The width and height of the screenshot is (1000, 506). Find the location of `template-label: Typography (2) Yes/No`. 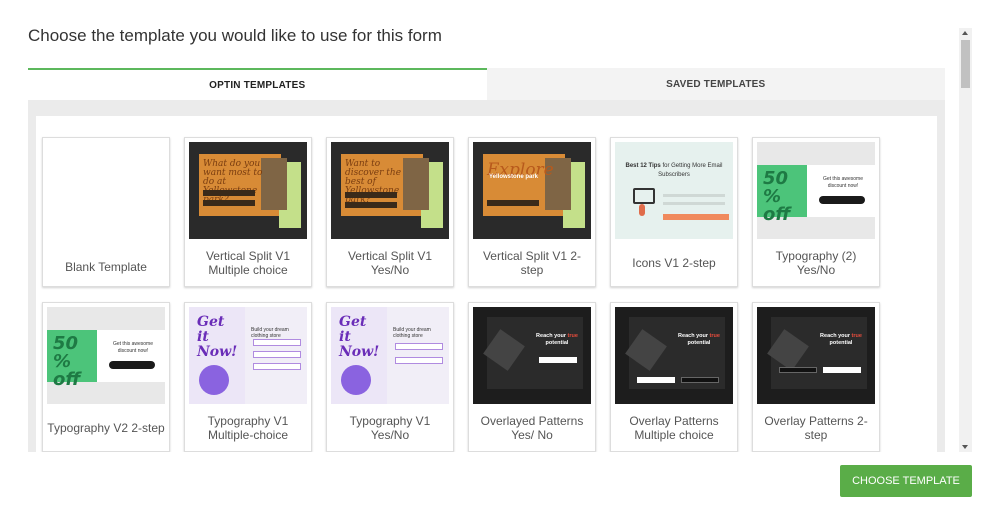

template-label: Typography (2) Yes/No is located at coordinates (816, 263).